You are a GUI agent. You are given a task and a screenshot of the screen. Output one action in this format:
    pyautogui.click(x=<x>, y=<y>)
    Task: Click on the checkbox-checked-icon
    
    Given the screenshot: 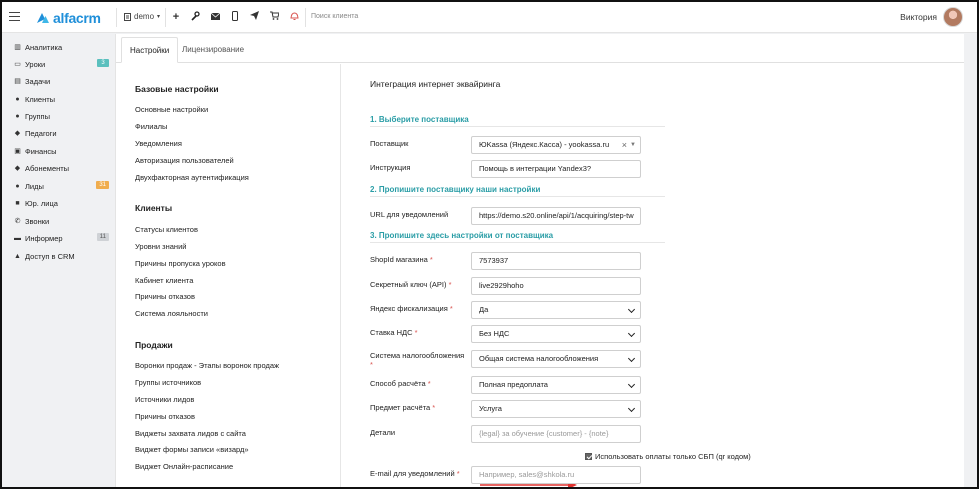 What is the action you would take?
    pyautogui.click(x=588, y=456)
    